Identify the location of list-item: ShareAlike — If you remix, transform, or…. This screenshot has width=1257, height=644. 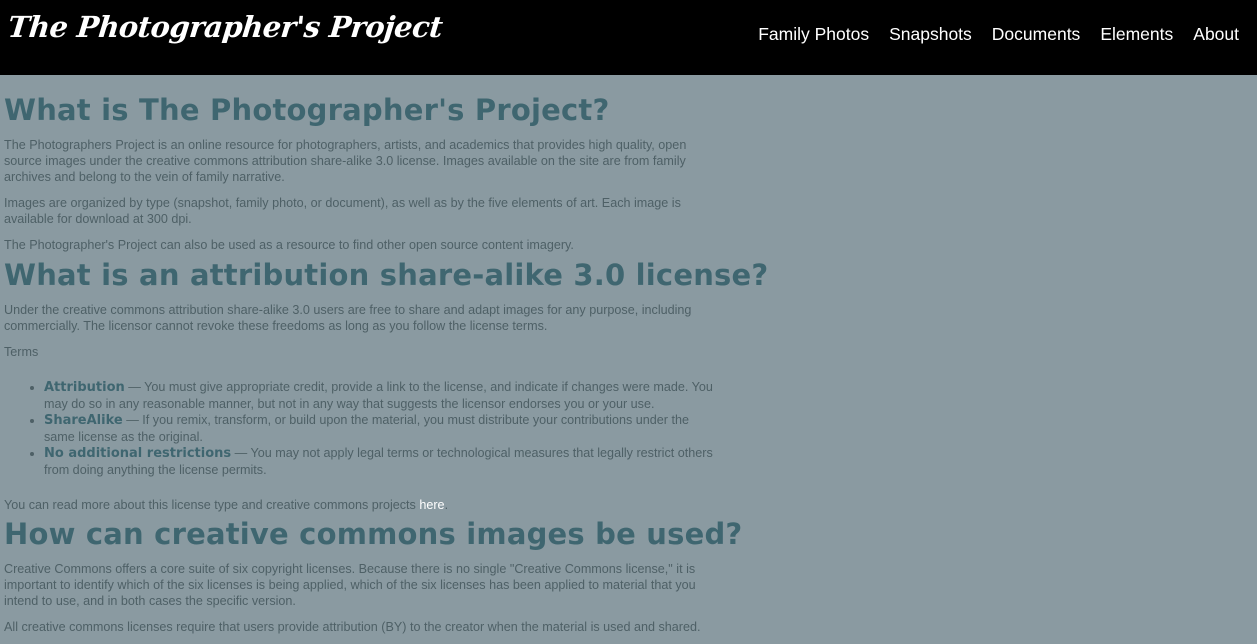
(382, 428).